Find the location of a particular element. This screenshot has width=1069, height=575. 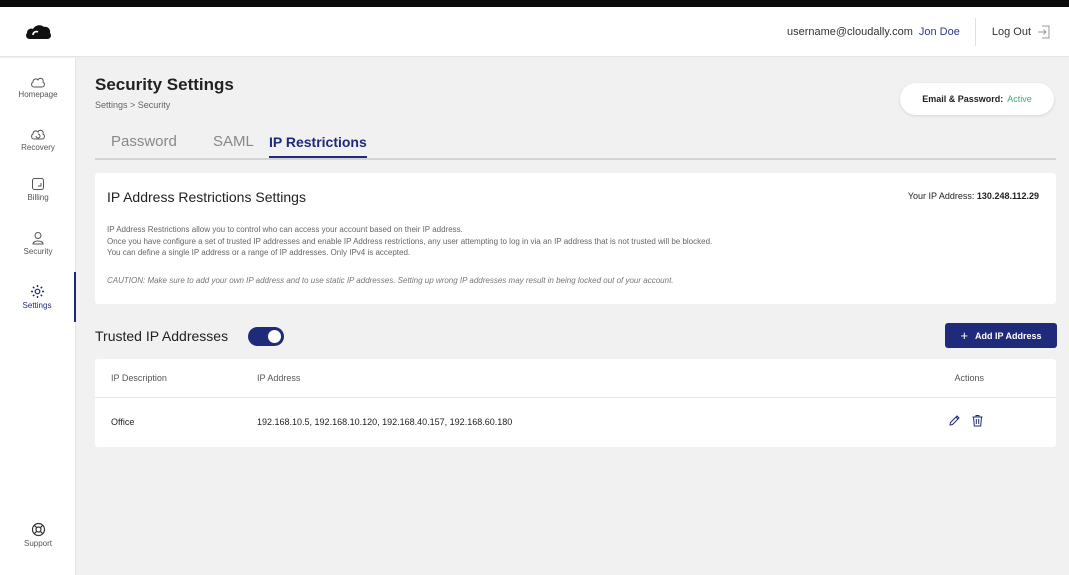

tab-password: Password is located at coordinates (144, 144).